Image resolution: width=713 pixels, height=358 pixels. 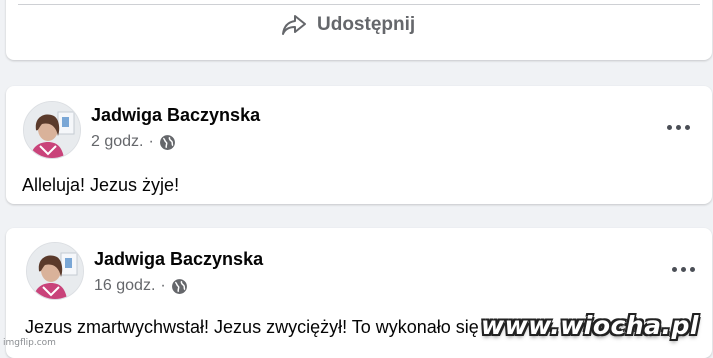 What do you see at coordinates (117, 142) in the screenshot?
I see `post-time: 2 godz.` at bounding box center [117, 142].